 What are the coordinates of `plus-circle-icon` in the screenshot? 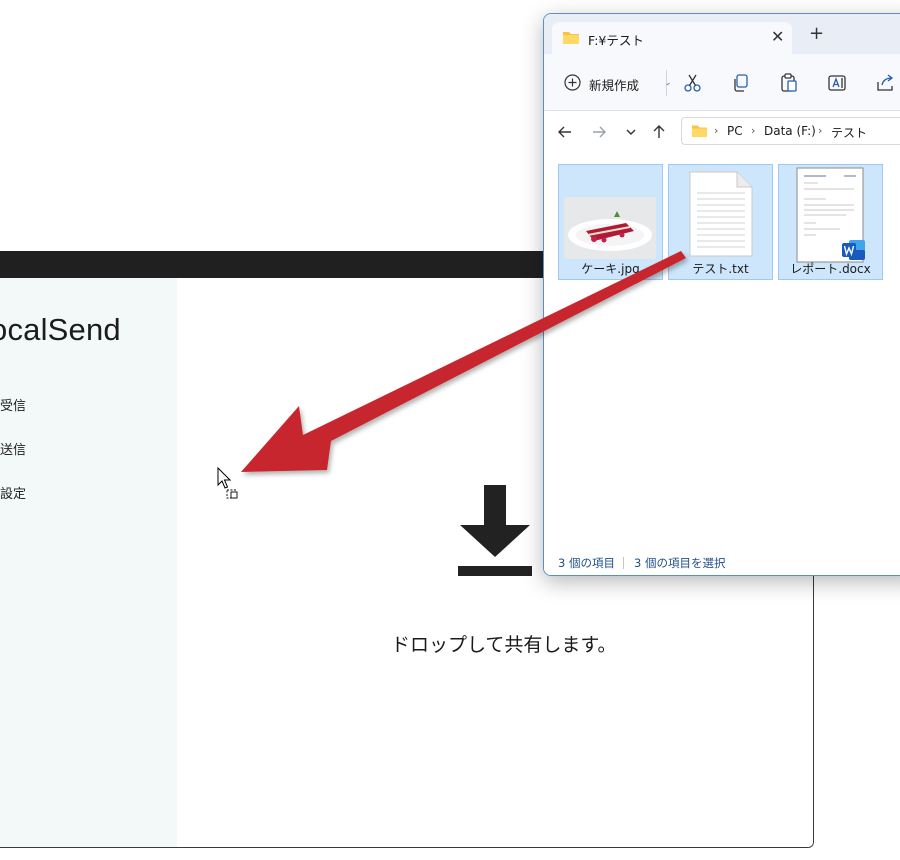 It's located at (572, 82).